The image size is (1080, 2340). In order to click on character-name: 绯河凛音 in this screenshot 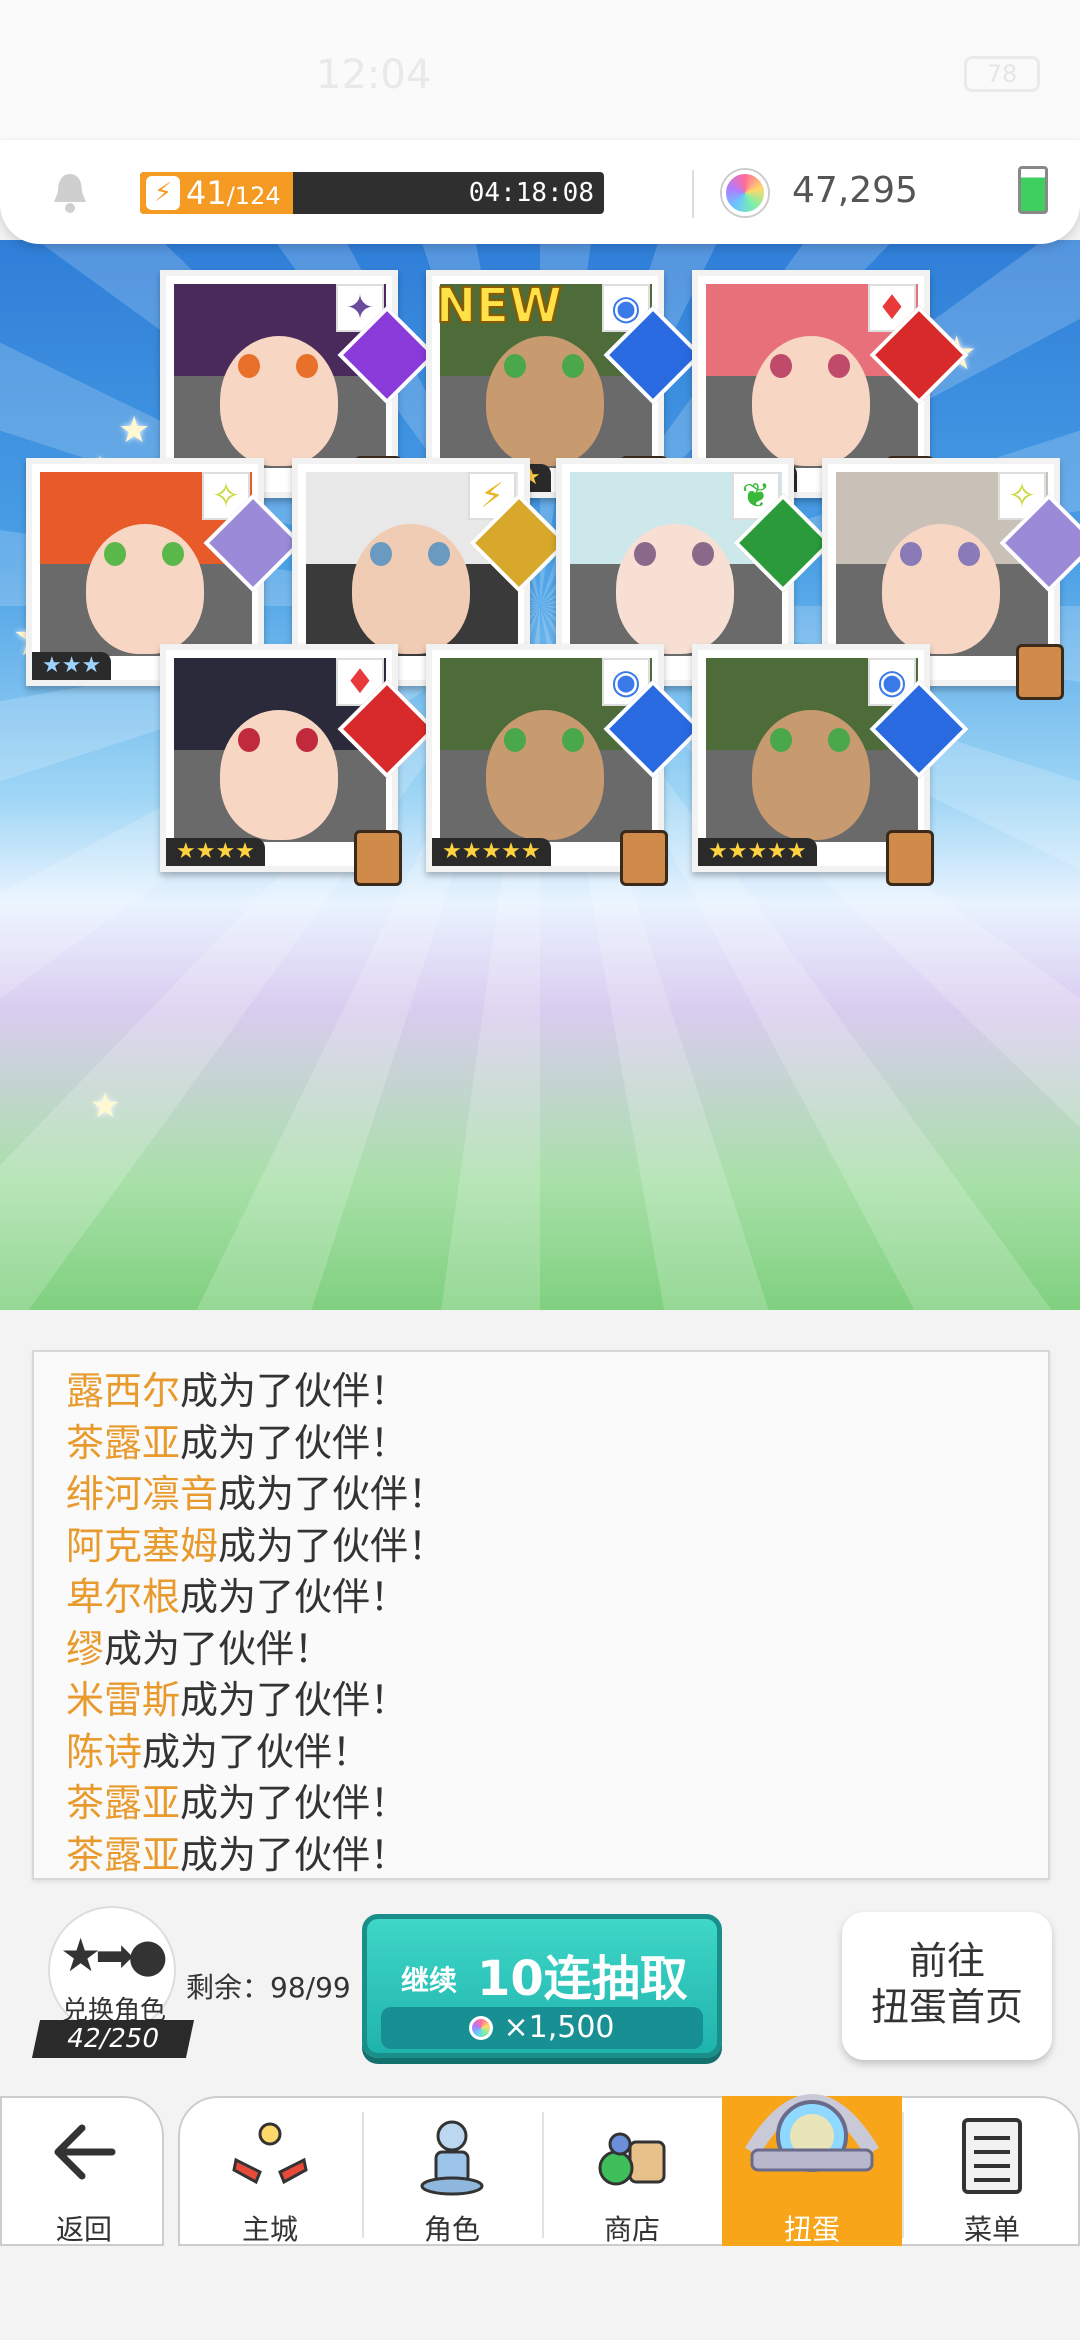, I will do `click(142, 1494)`.